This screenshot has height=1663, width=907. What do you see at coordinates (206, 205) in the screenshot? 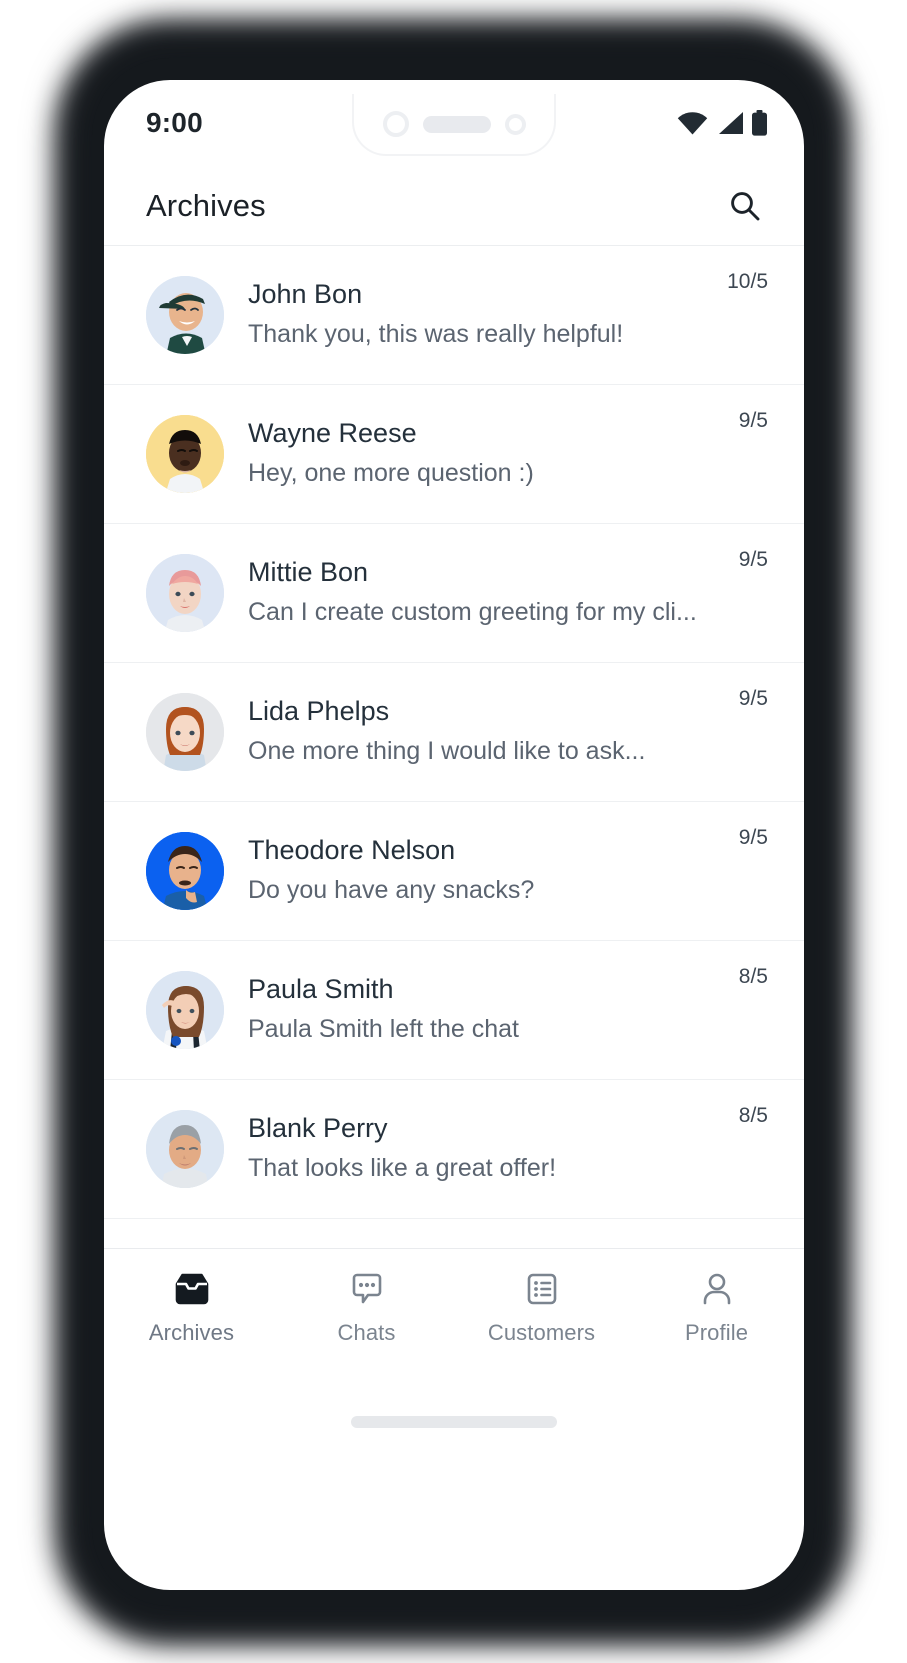
I see `page-title: Archives` at bounding box center [206, 205].